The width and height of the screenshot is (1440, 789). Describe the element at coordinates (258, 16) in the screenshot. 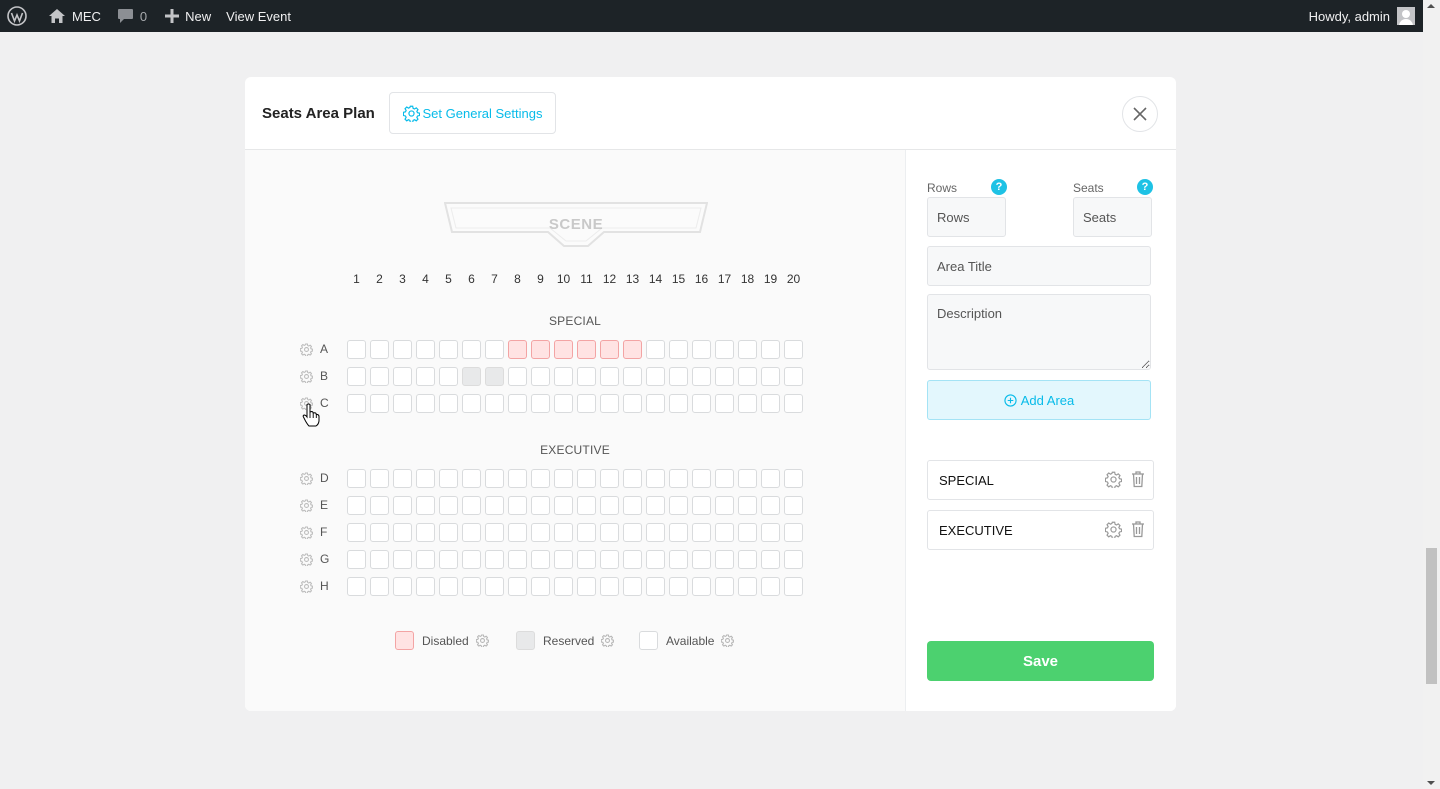

I see `view-event-link: View Event` at that location.